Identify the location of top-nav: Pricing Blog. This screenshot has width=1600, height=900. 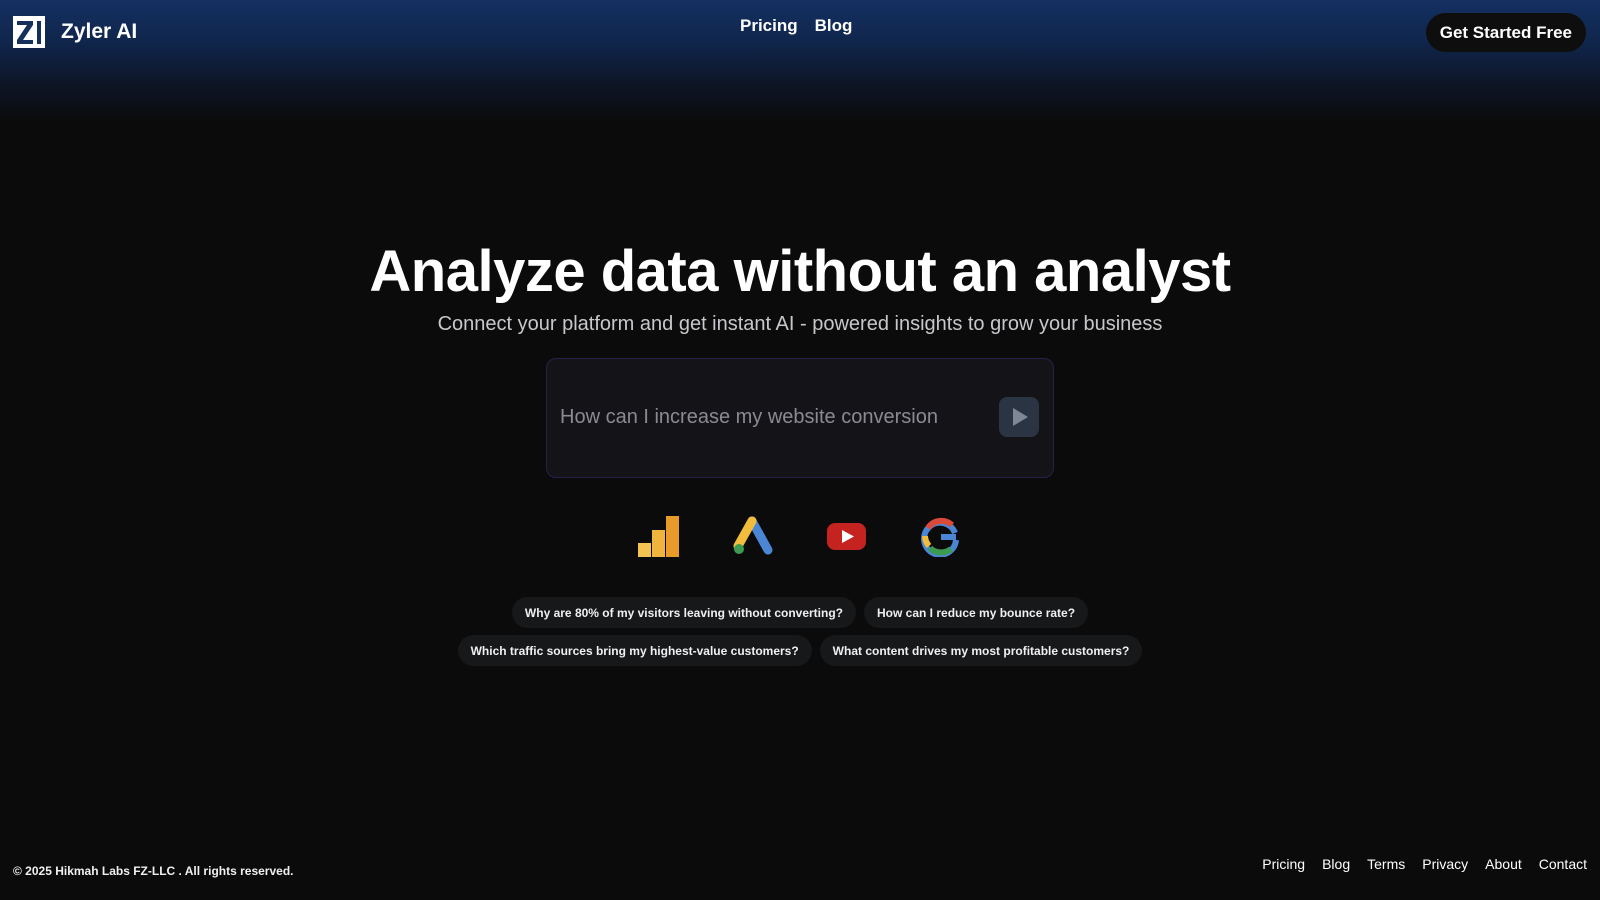
(796, 26).